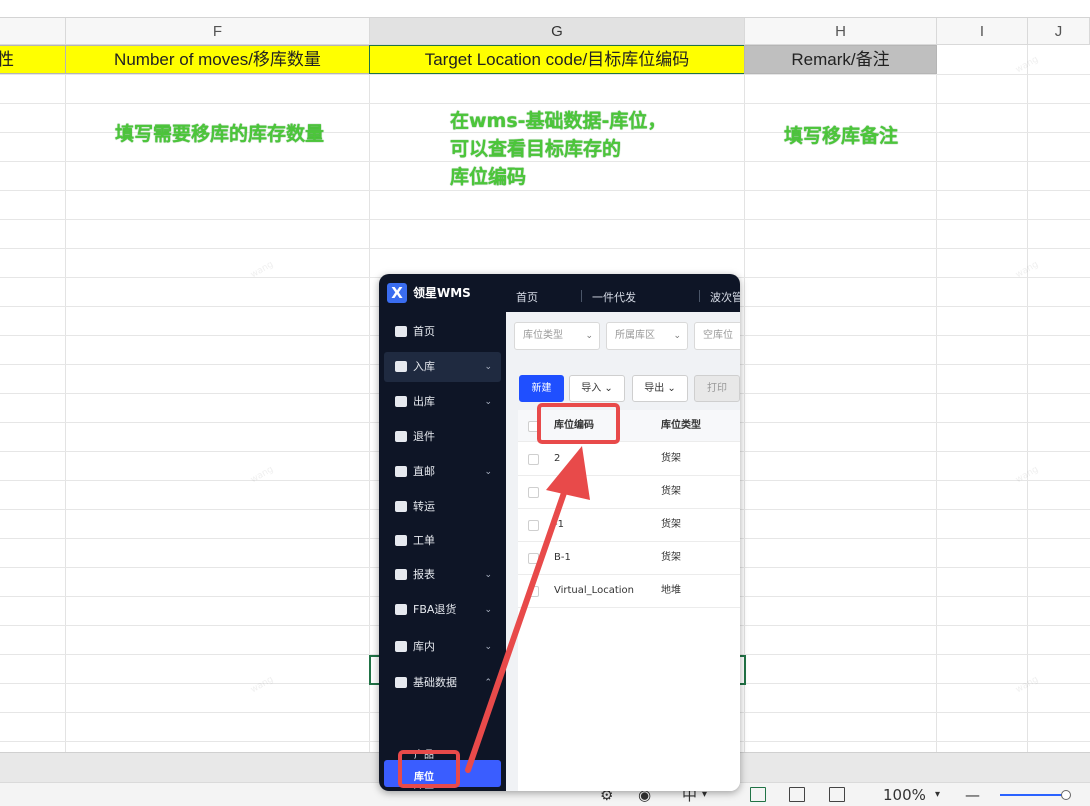  I want to click on sidebar-item-5: 直邮 ⌄, so click(442, 472).